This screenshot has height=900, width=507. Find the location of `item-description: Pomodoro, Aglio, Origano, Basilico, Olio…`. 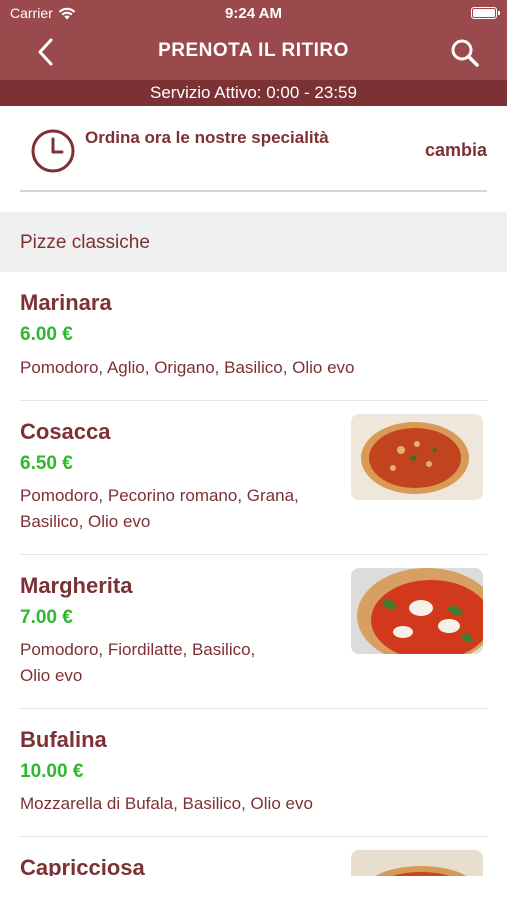

item-description: Pomodoro, Aglio, Origano, Basilico, Olio… is located at coordinates (187, 367).